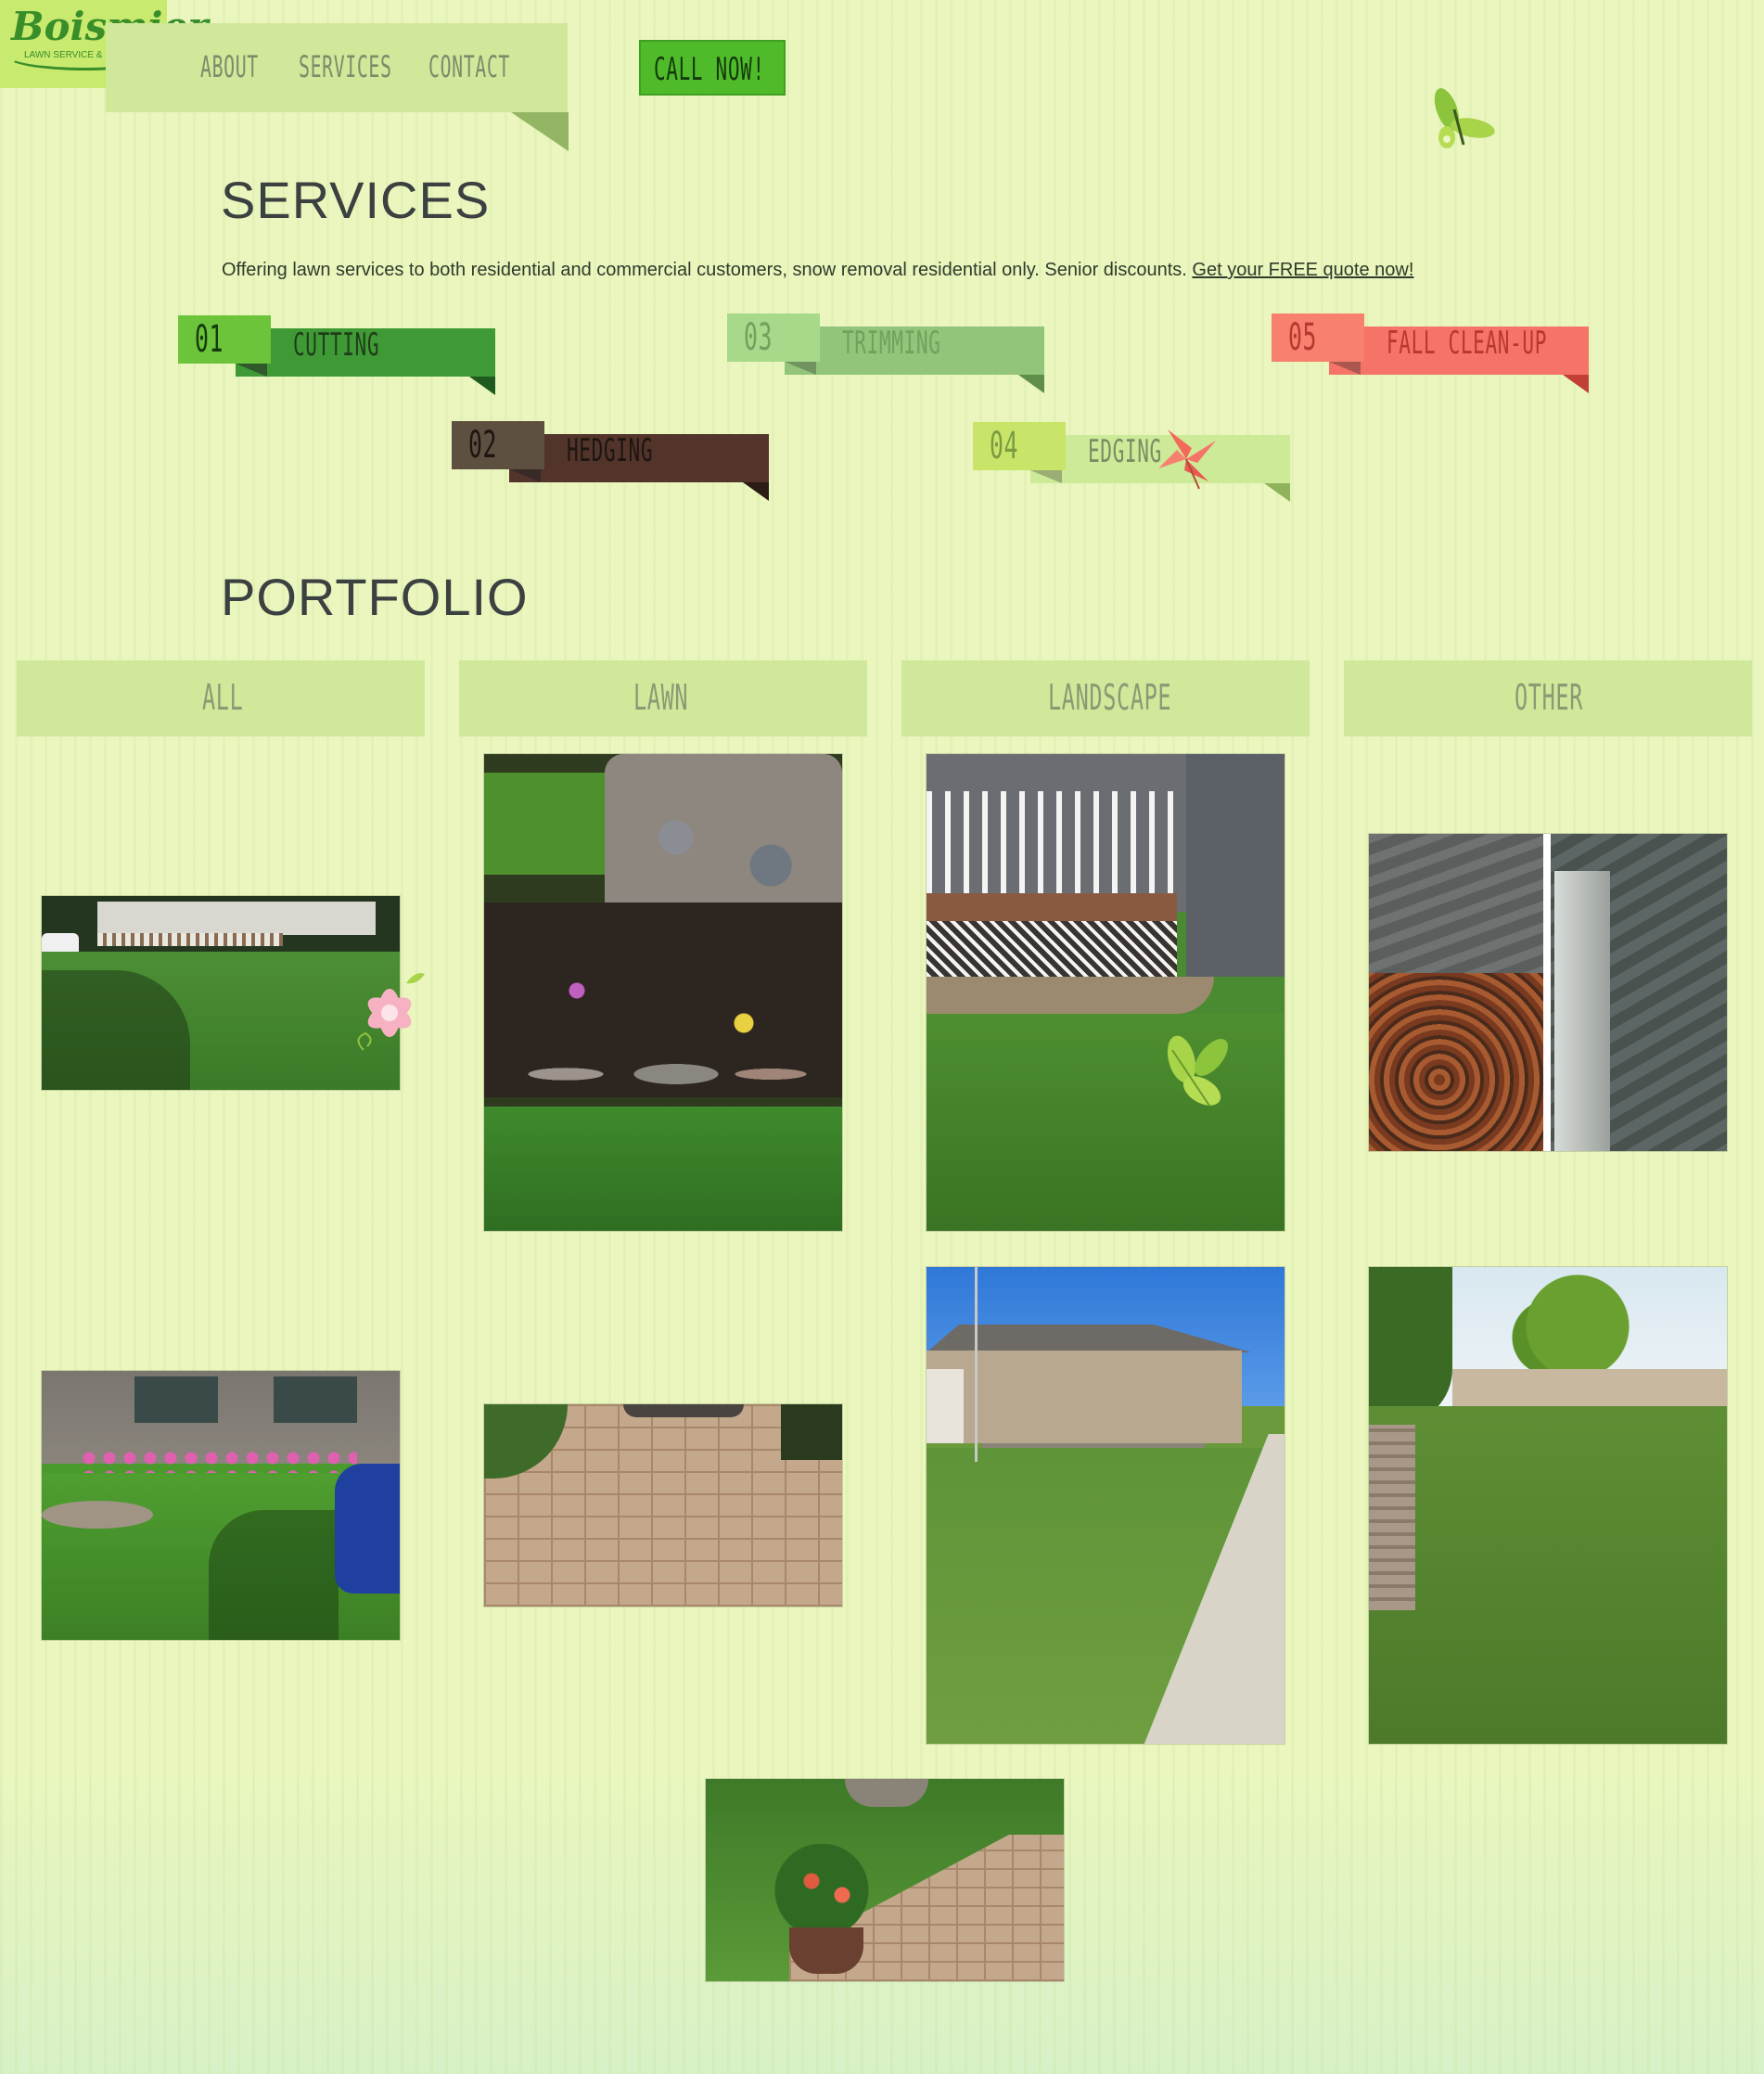  What do you see at coordinates (1464, 118) in the screenshot?
I see `butterfly-icon` at bounding box center [1464, 118].